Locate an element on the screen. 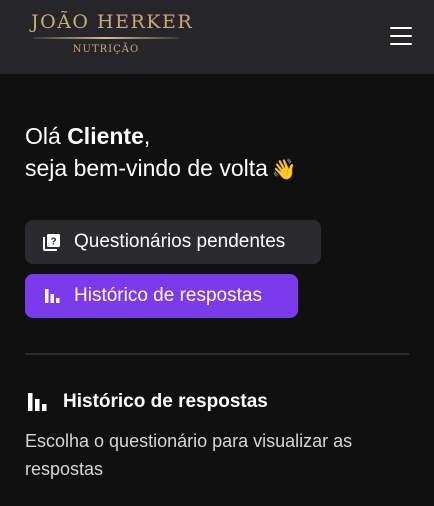 The width and height of the screenshot is (434, 506). waving-hand-icon: 👋 is located at coordinates (284, 170).